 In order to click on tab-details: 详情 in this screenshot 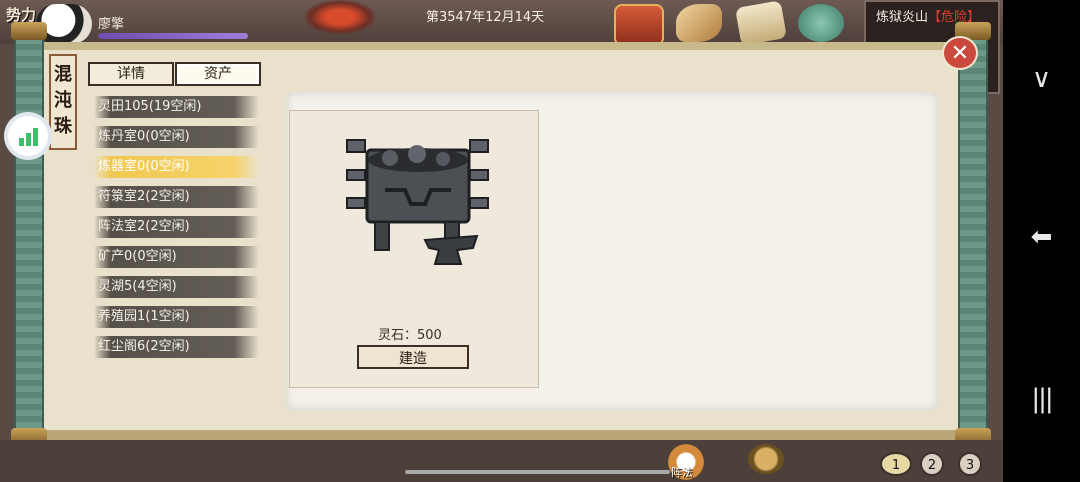, I will do `click(131, 74)`.